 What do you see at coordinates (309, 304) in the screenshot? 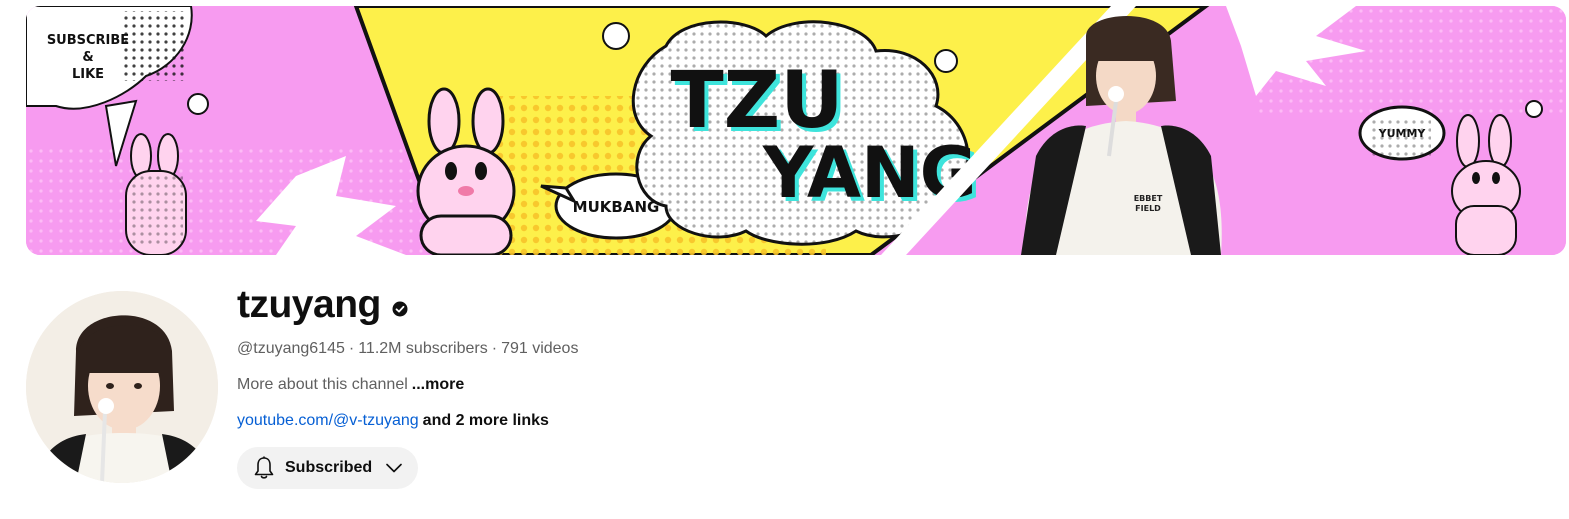
I see `channel-name: tzuyang` at bounding box center [309, 304].